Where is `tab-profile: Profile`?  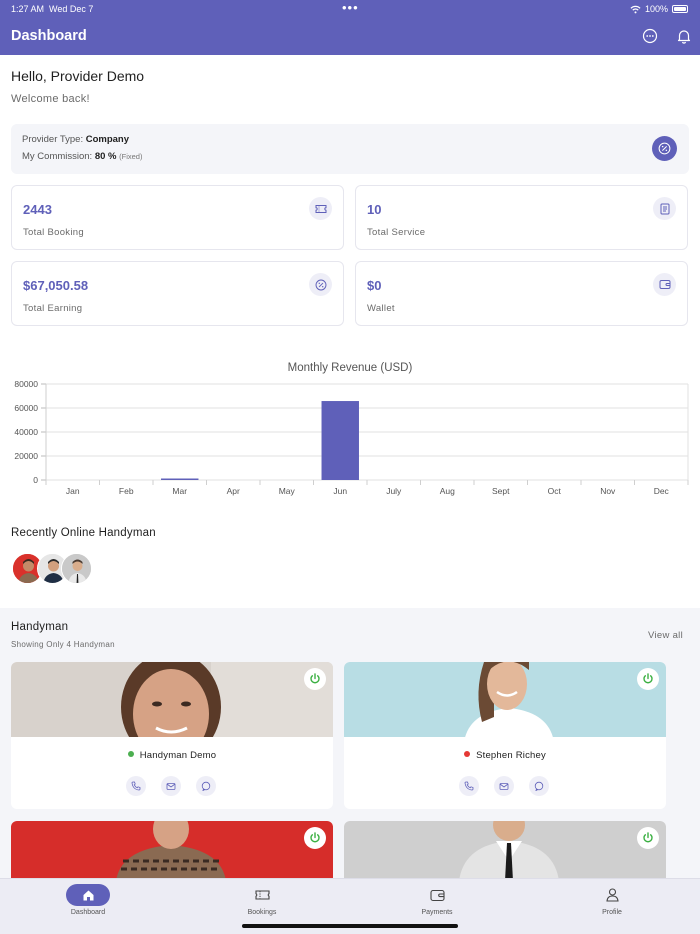
tab-profile: Profile is located at coordinates (612, 906).